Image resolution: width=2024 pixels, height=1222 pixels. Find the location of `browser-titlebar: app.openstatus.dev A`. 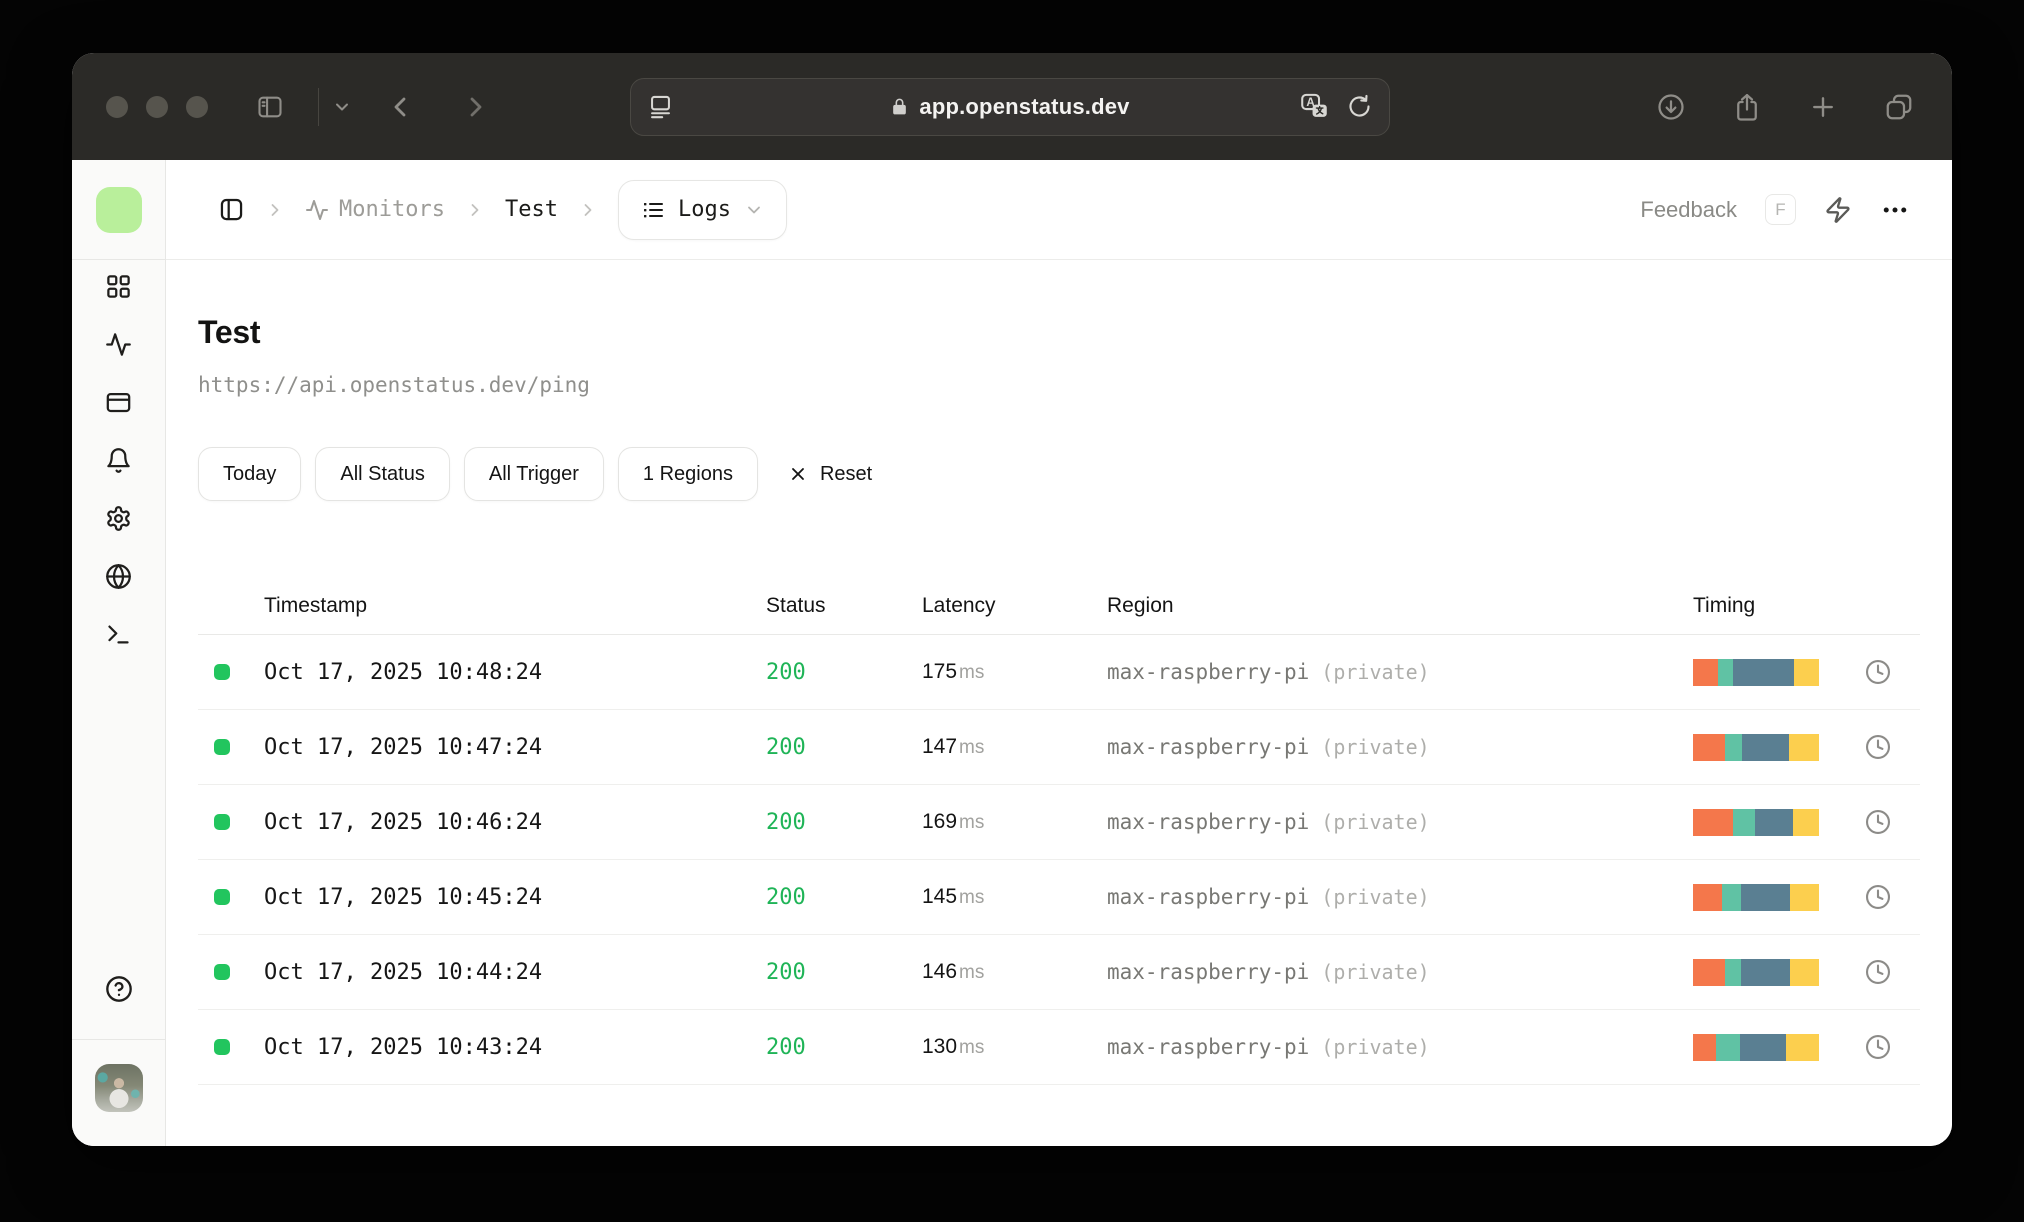

browser-titlebar: app.openstatus.dev A is located at coordinates (1012, 106).